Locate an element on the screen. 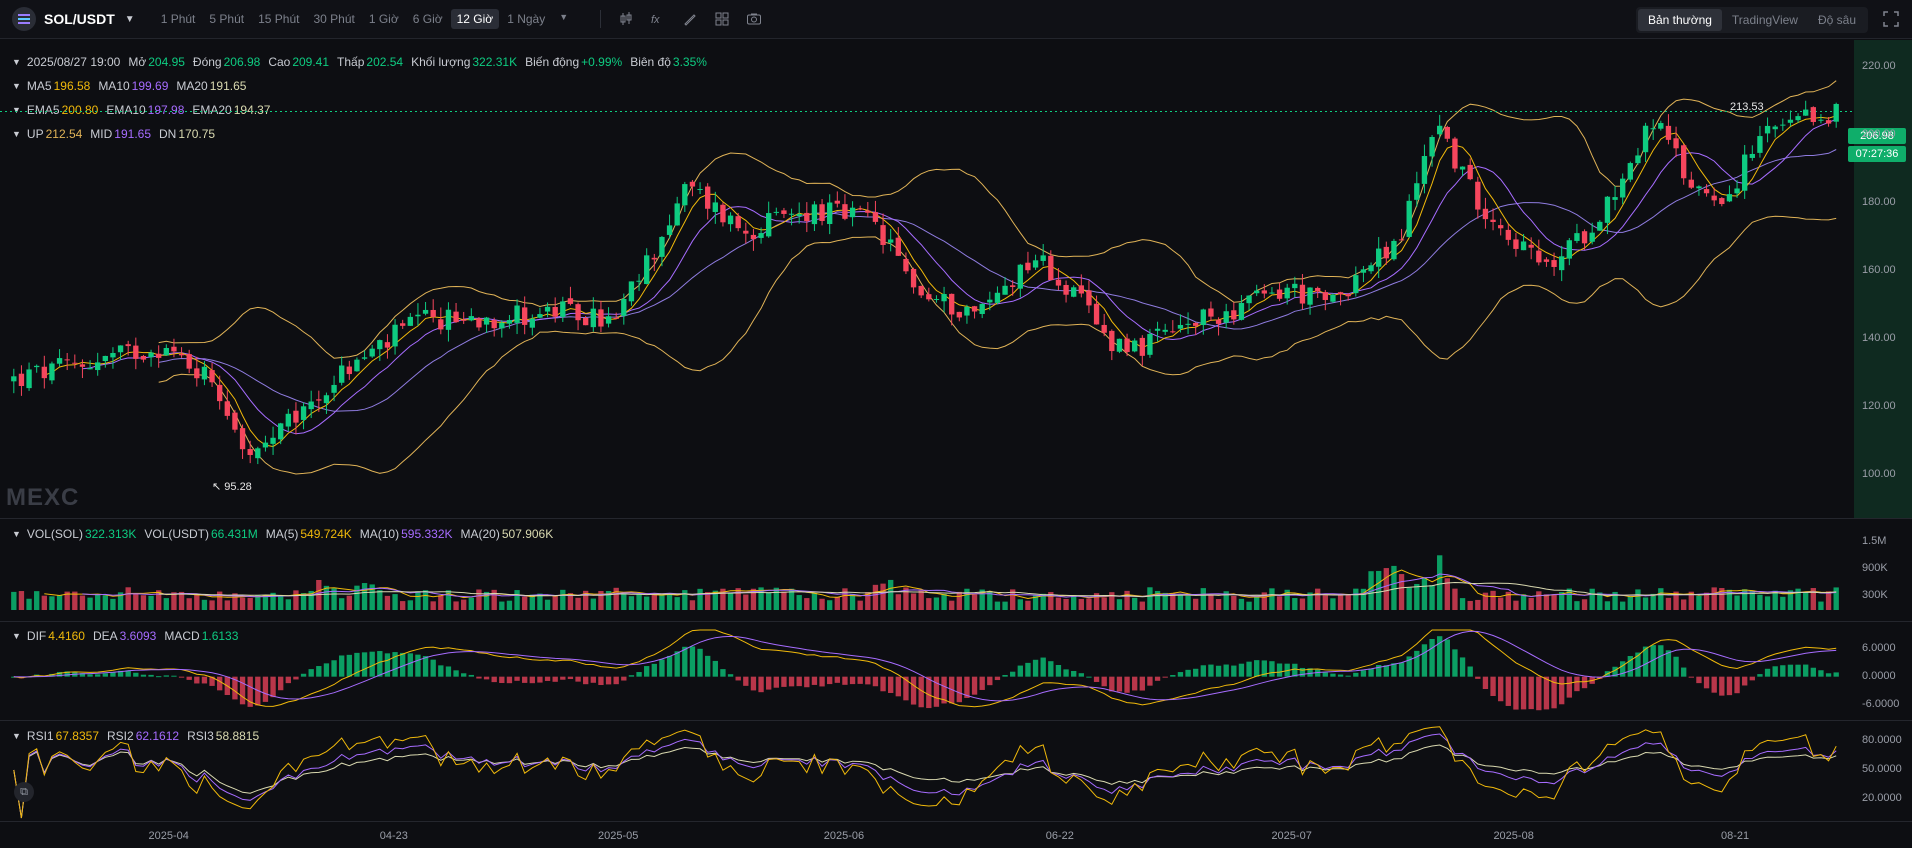 The image size is (1912, 848). draw-icon is located at coordinates (690, 19).